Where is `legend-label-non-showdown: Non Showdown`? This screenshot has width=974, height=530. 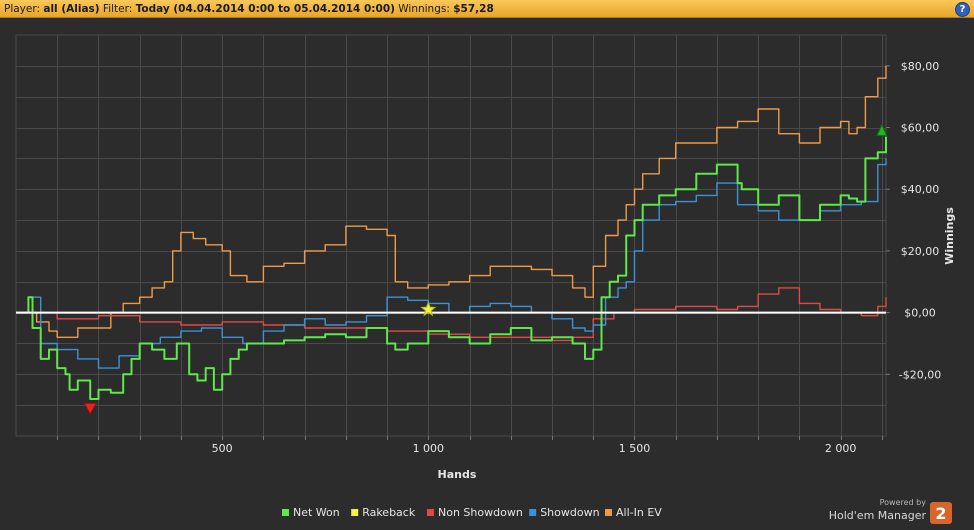
legend-label-non-showdown: Non Showdown is located at coordinates (480, 512).